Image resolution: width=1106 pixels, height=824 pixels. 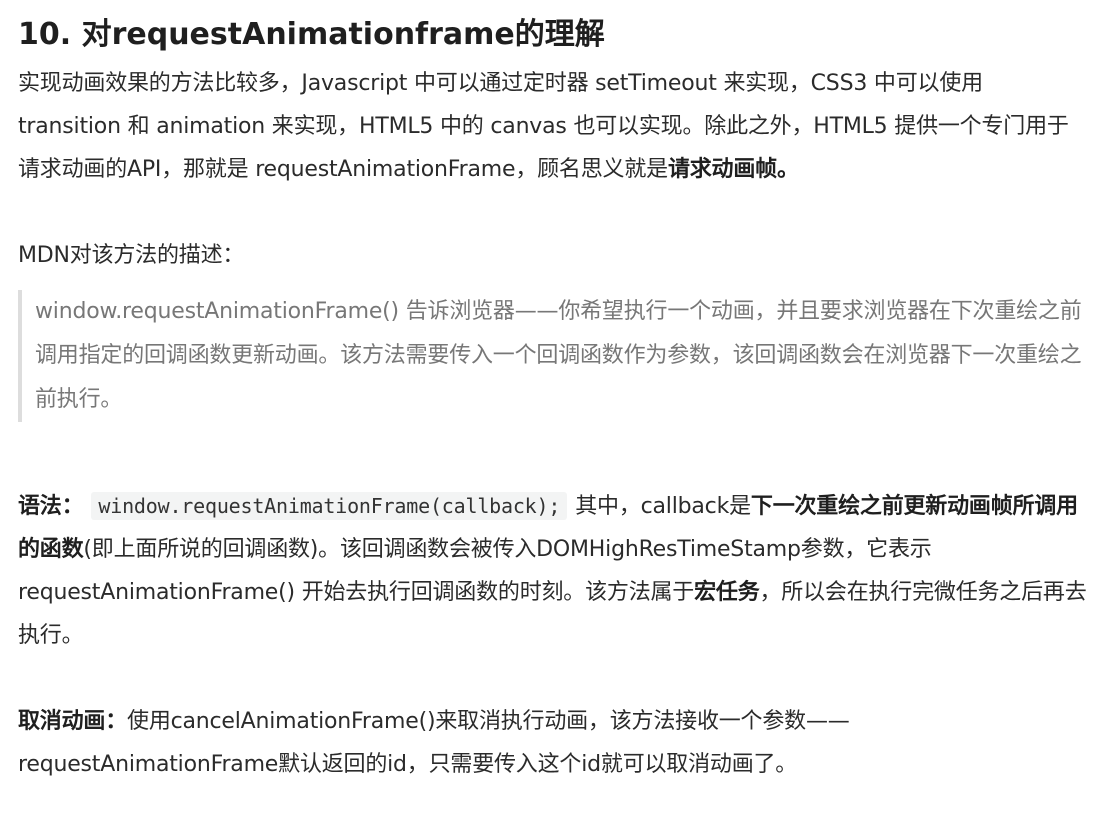 What do you see at coordinates (663, 506) in the screenshot?
I see `syntax-text-1: 其中，callback是` at bounding box center [663, 506].